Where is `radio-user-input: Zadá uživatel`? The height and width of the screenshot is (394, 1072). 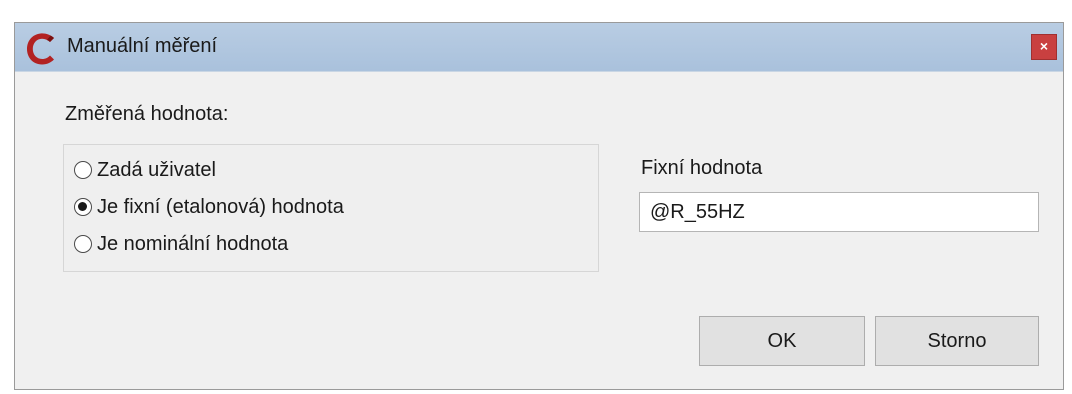 radio-user-input: Zadá uživatel is located at coordinates (145, 170).